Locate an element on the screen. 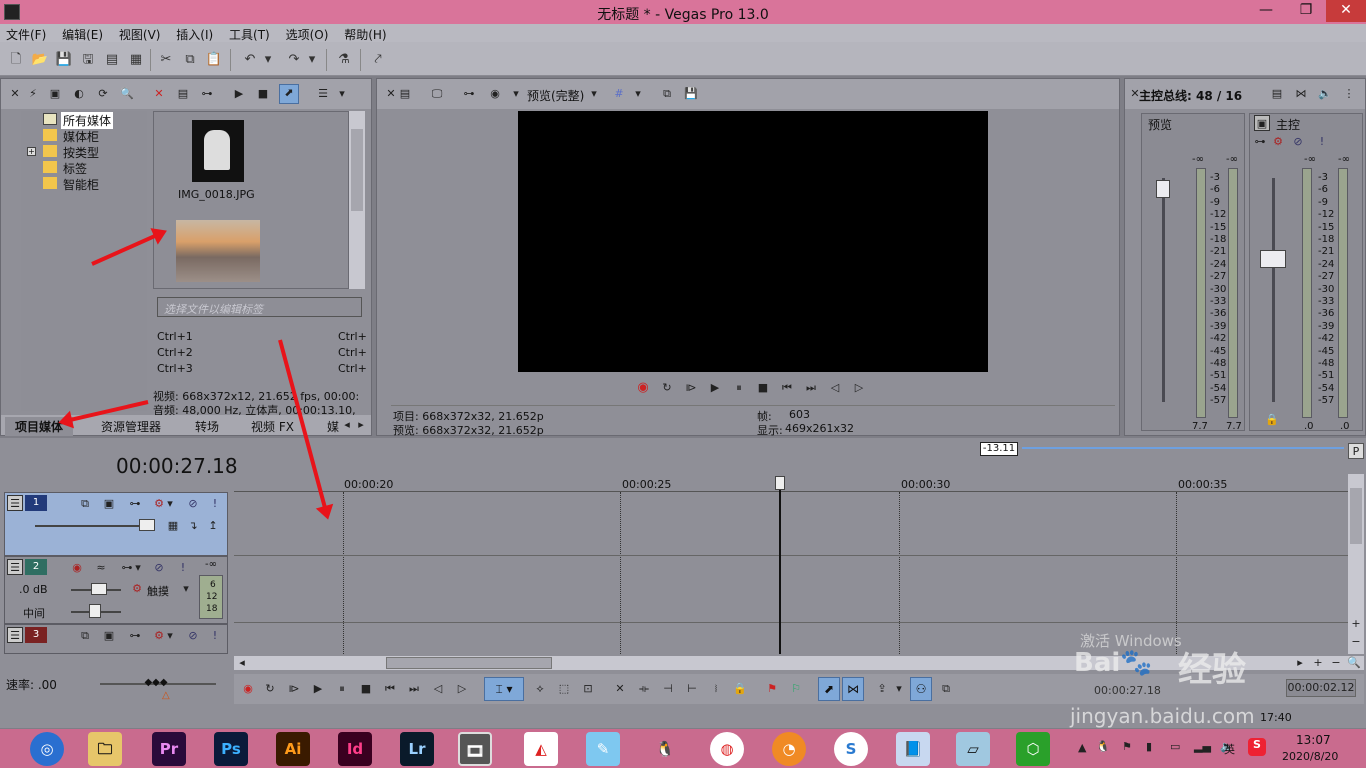  ime-indicator: 英 is located at coordinates (1229, 749).